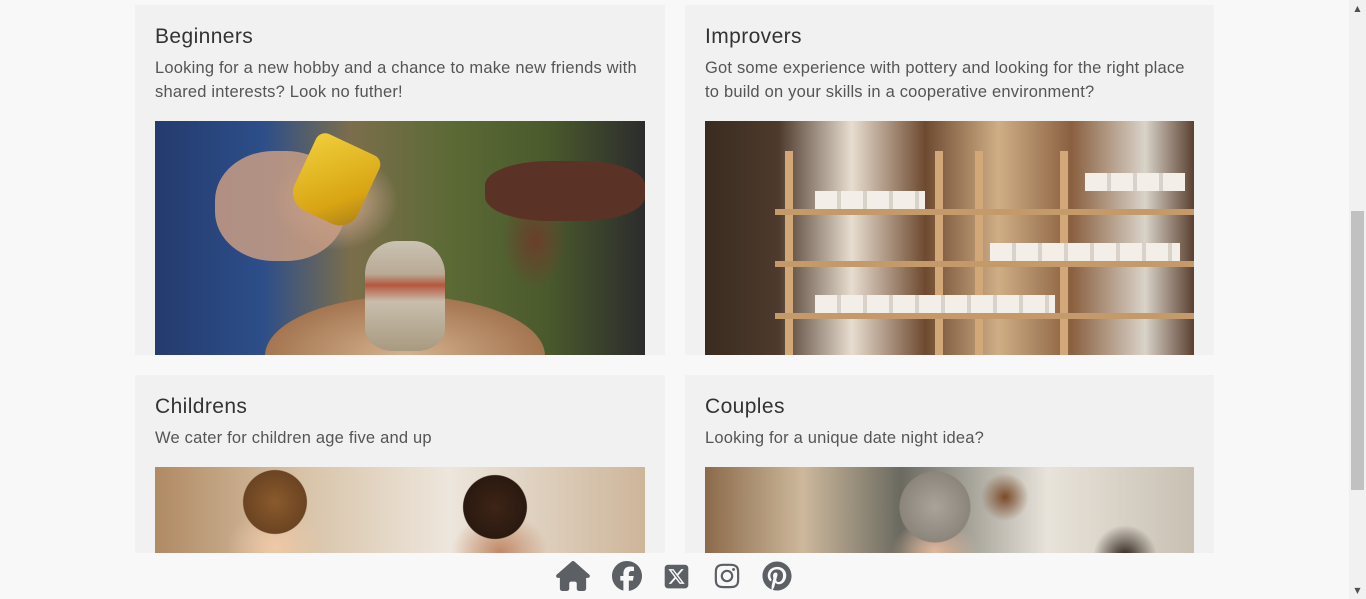  Describe the element at coordinates (949, 238) in the screenshot. I see `improvers-photo` at that location.